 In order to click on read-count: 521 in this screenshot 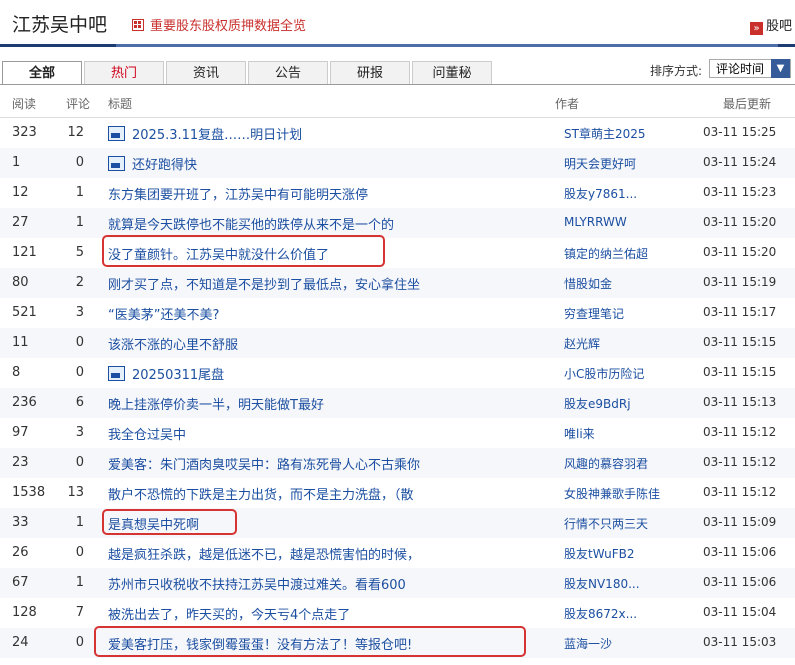, I will do `click(24, 312)`.